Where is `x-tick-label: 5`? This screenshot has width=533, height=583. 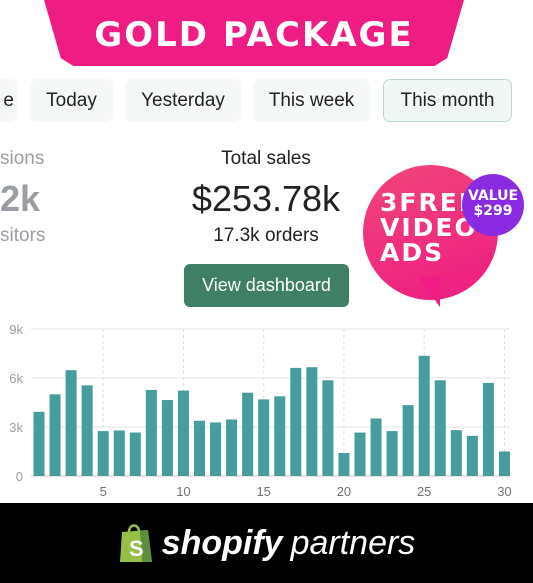 x-tick-label: 5 is located at coordinates (103, 491).